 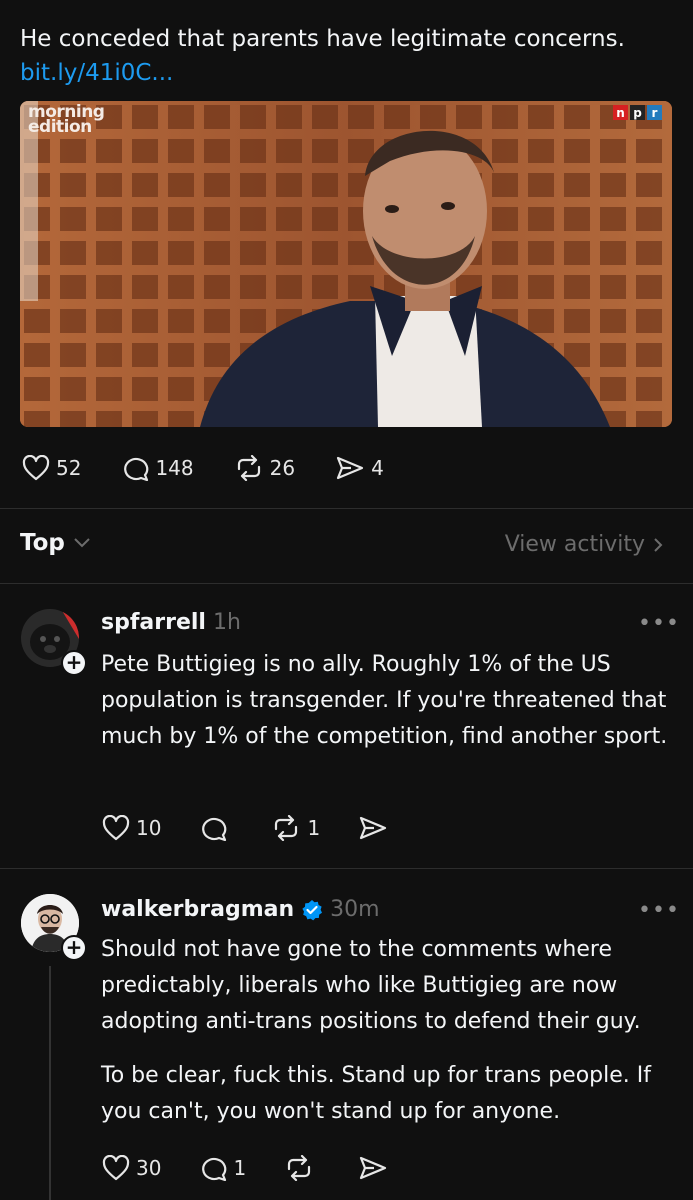 What do you see at coordinates (314, 828) in the screenshot?
I see `repost-count: 1` at bounding box center [314, 828].